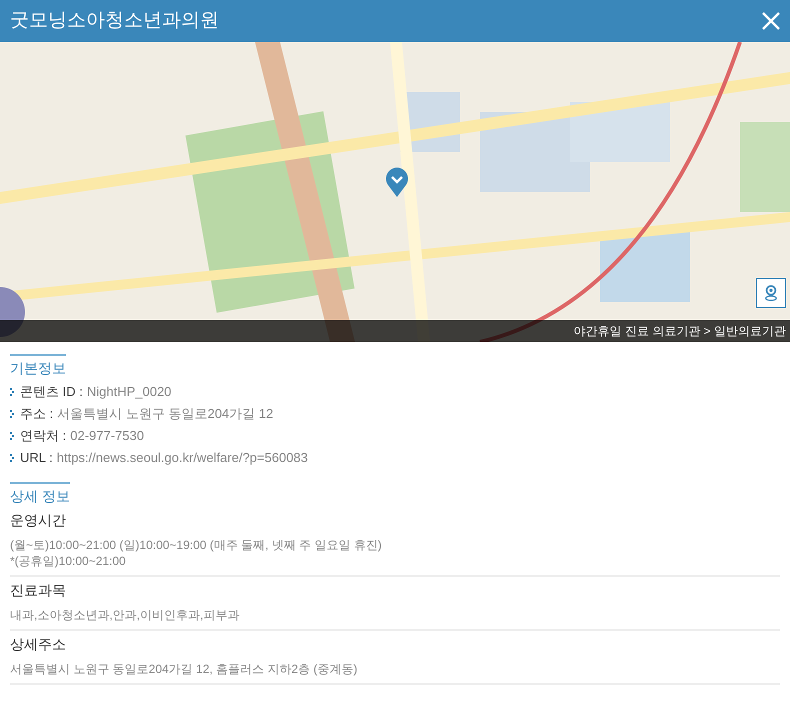 This screenshot has height=715, width=790. I want to click on close-icon, so click(771, 21).